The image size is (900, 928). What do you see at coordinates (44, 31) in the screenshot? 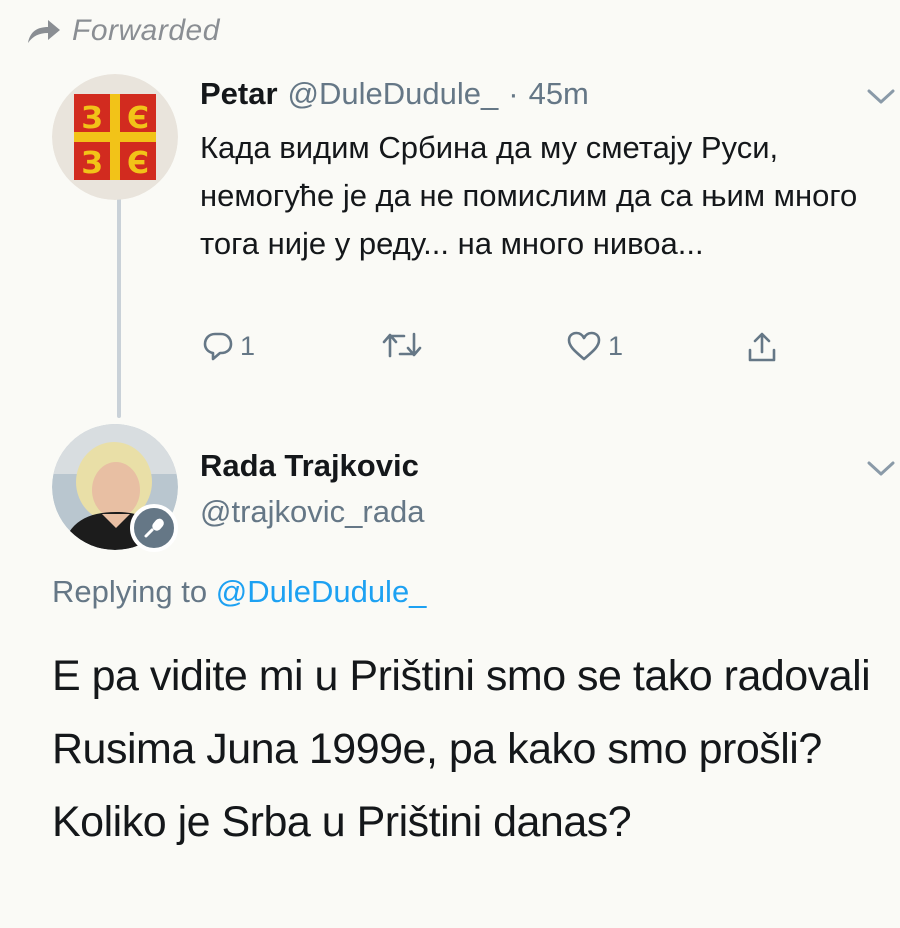
I see `forward-arrow-icon` at bounding box center [44, 31].